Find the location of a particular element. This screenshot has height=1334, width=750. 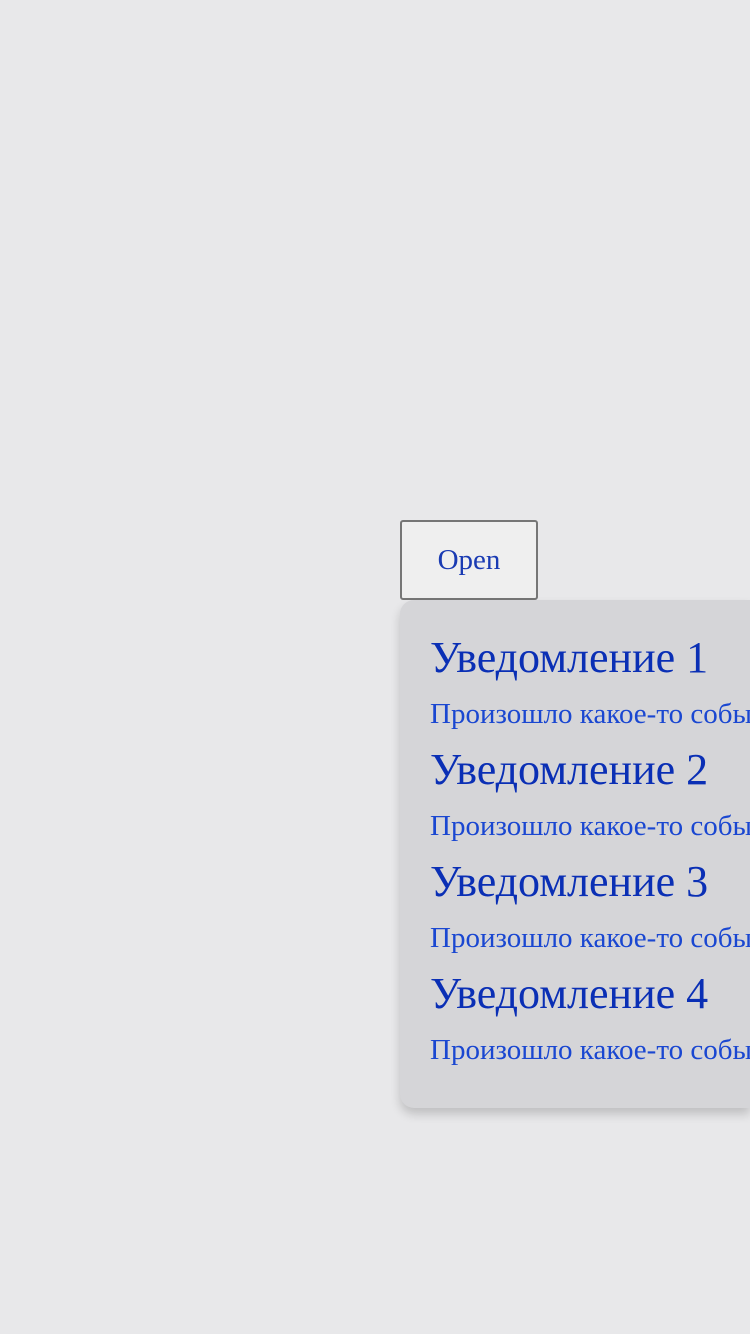

notification-item: Уведомление 3 Произошло какое-то событие is located at coordinates (590, 904).